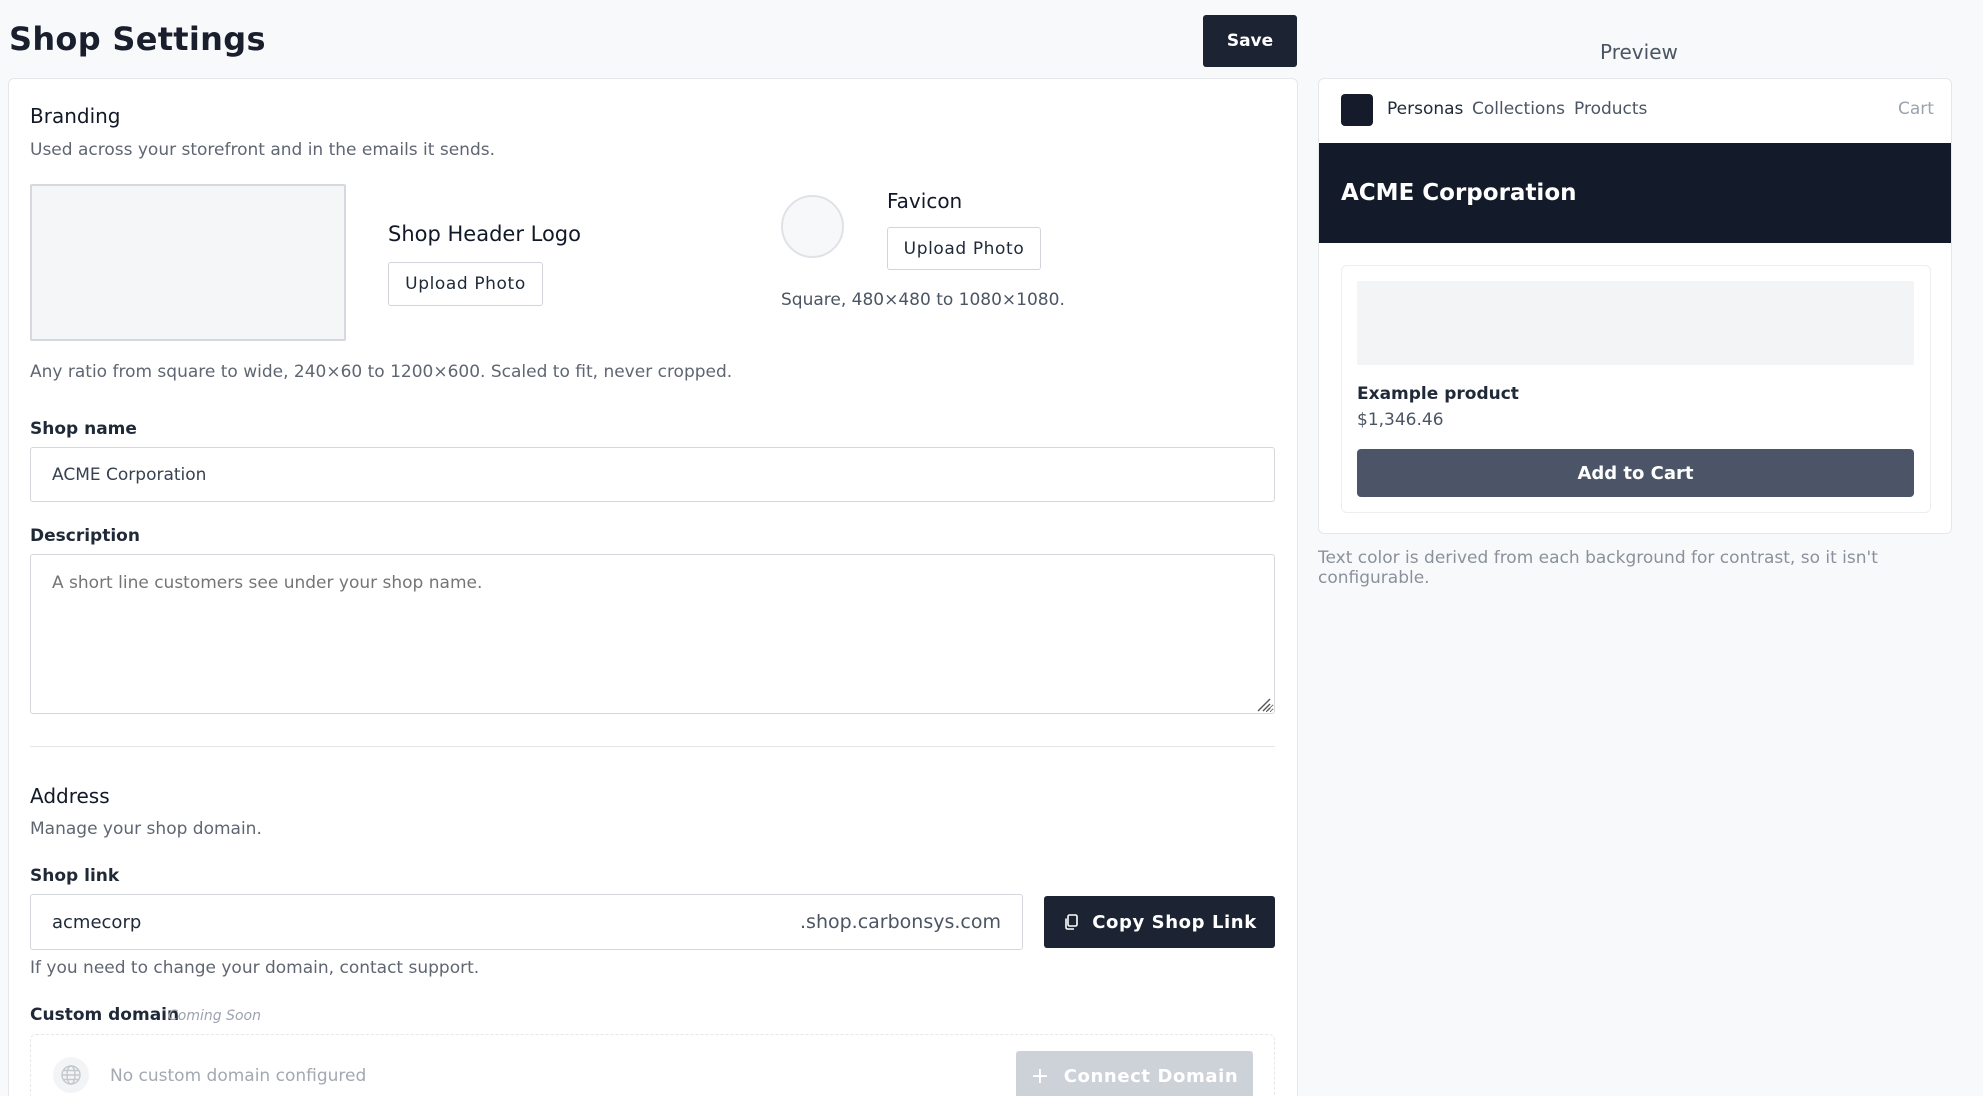  I want to click on connect-domain-label: Connect Domain, so click(1151, 1076).